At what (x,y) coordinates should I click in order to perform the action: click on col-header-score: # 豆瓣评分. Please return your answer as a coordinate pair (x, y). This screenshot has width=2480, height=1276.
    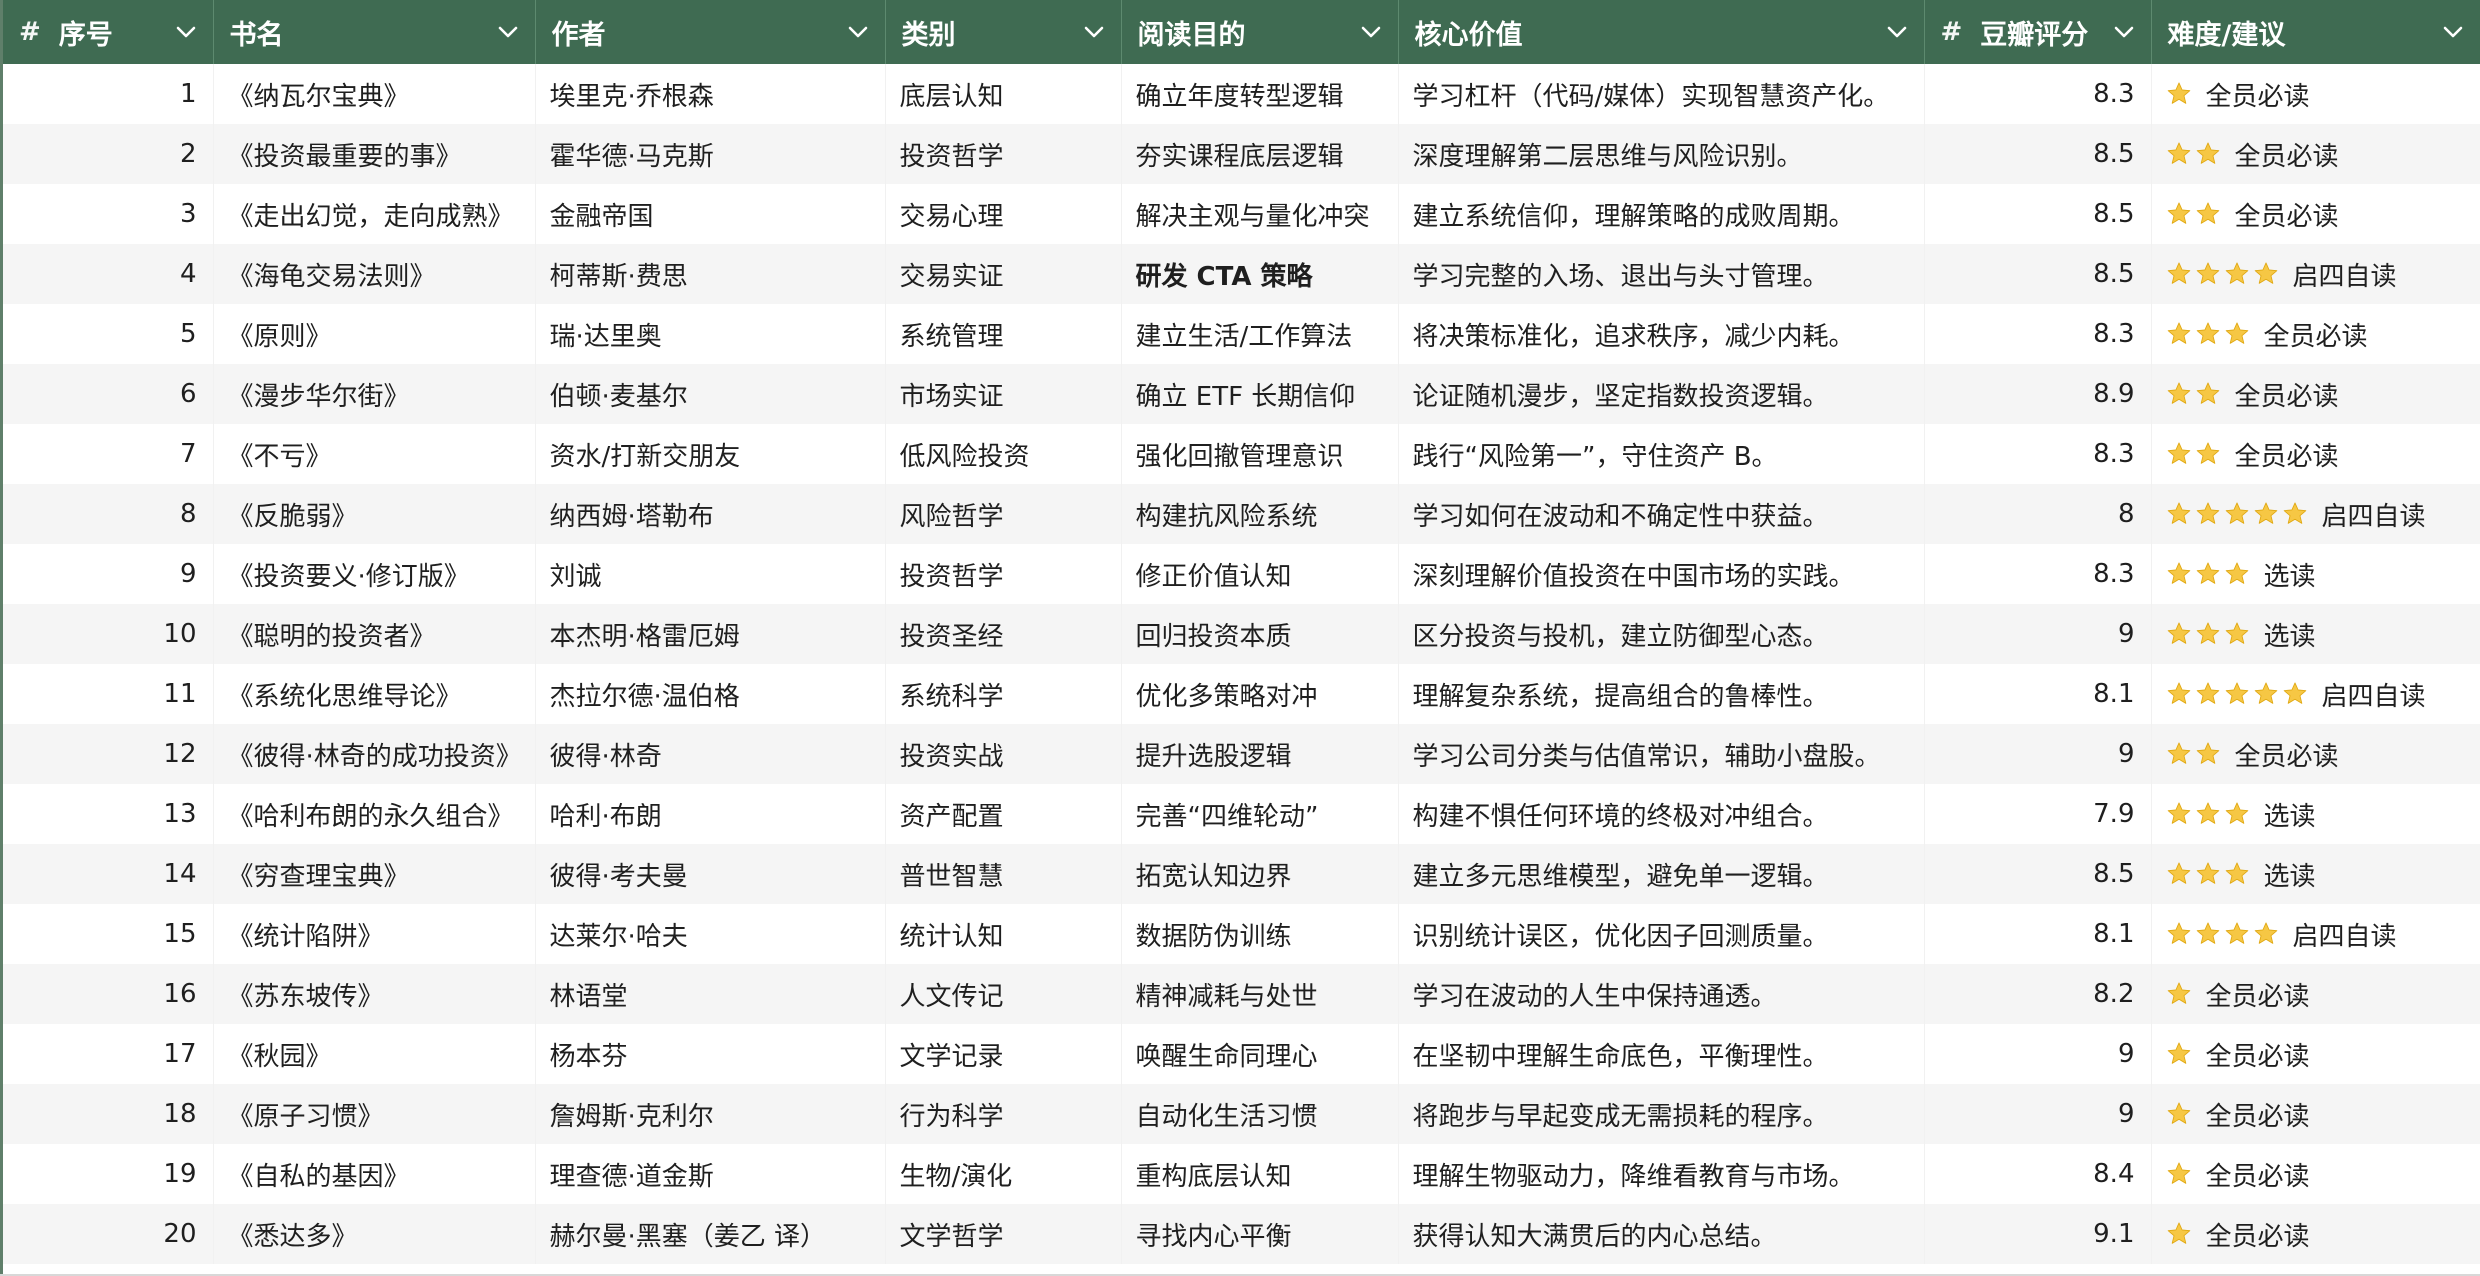
    Looking at the image, I should click on (2038, 32).